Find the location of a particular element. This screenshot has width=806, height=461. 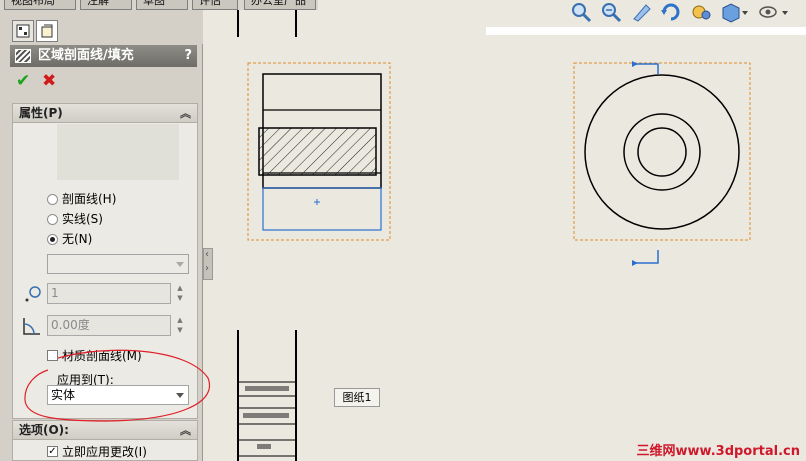

cancel-button: ✖ is located at coordinates (49, 81).